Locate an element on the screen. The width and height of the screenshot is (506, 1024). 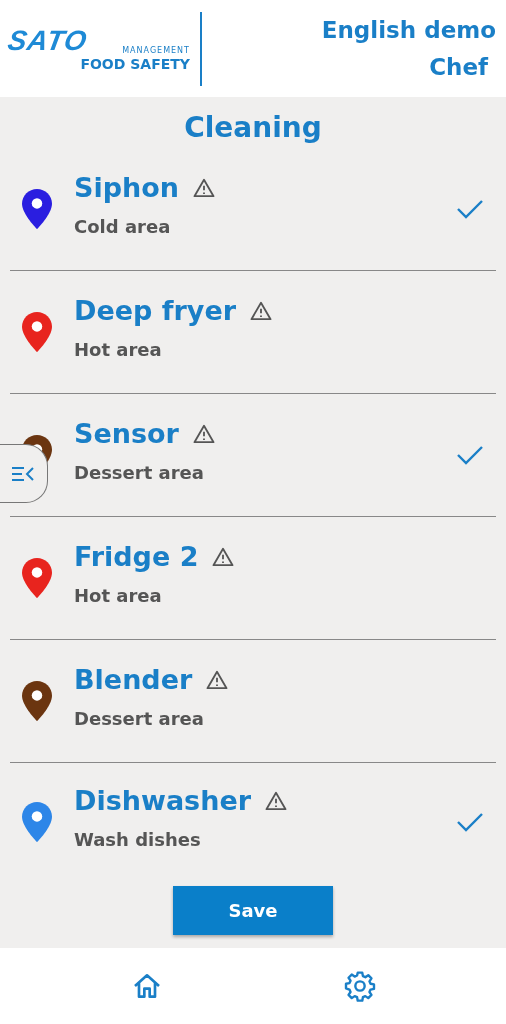
page-title: Cleaning is located at coordinates (253, 128).